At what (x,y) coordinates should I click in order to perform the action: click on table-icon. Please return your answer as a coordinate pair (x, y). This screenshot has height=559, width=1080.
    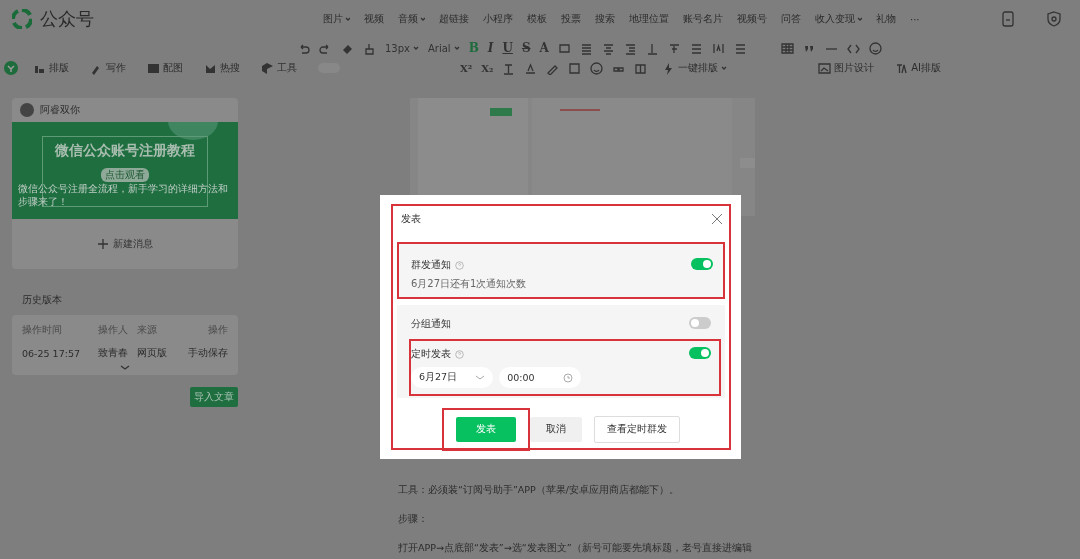
    Looking at the image, I should click on (787, 48).